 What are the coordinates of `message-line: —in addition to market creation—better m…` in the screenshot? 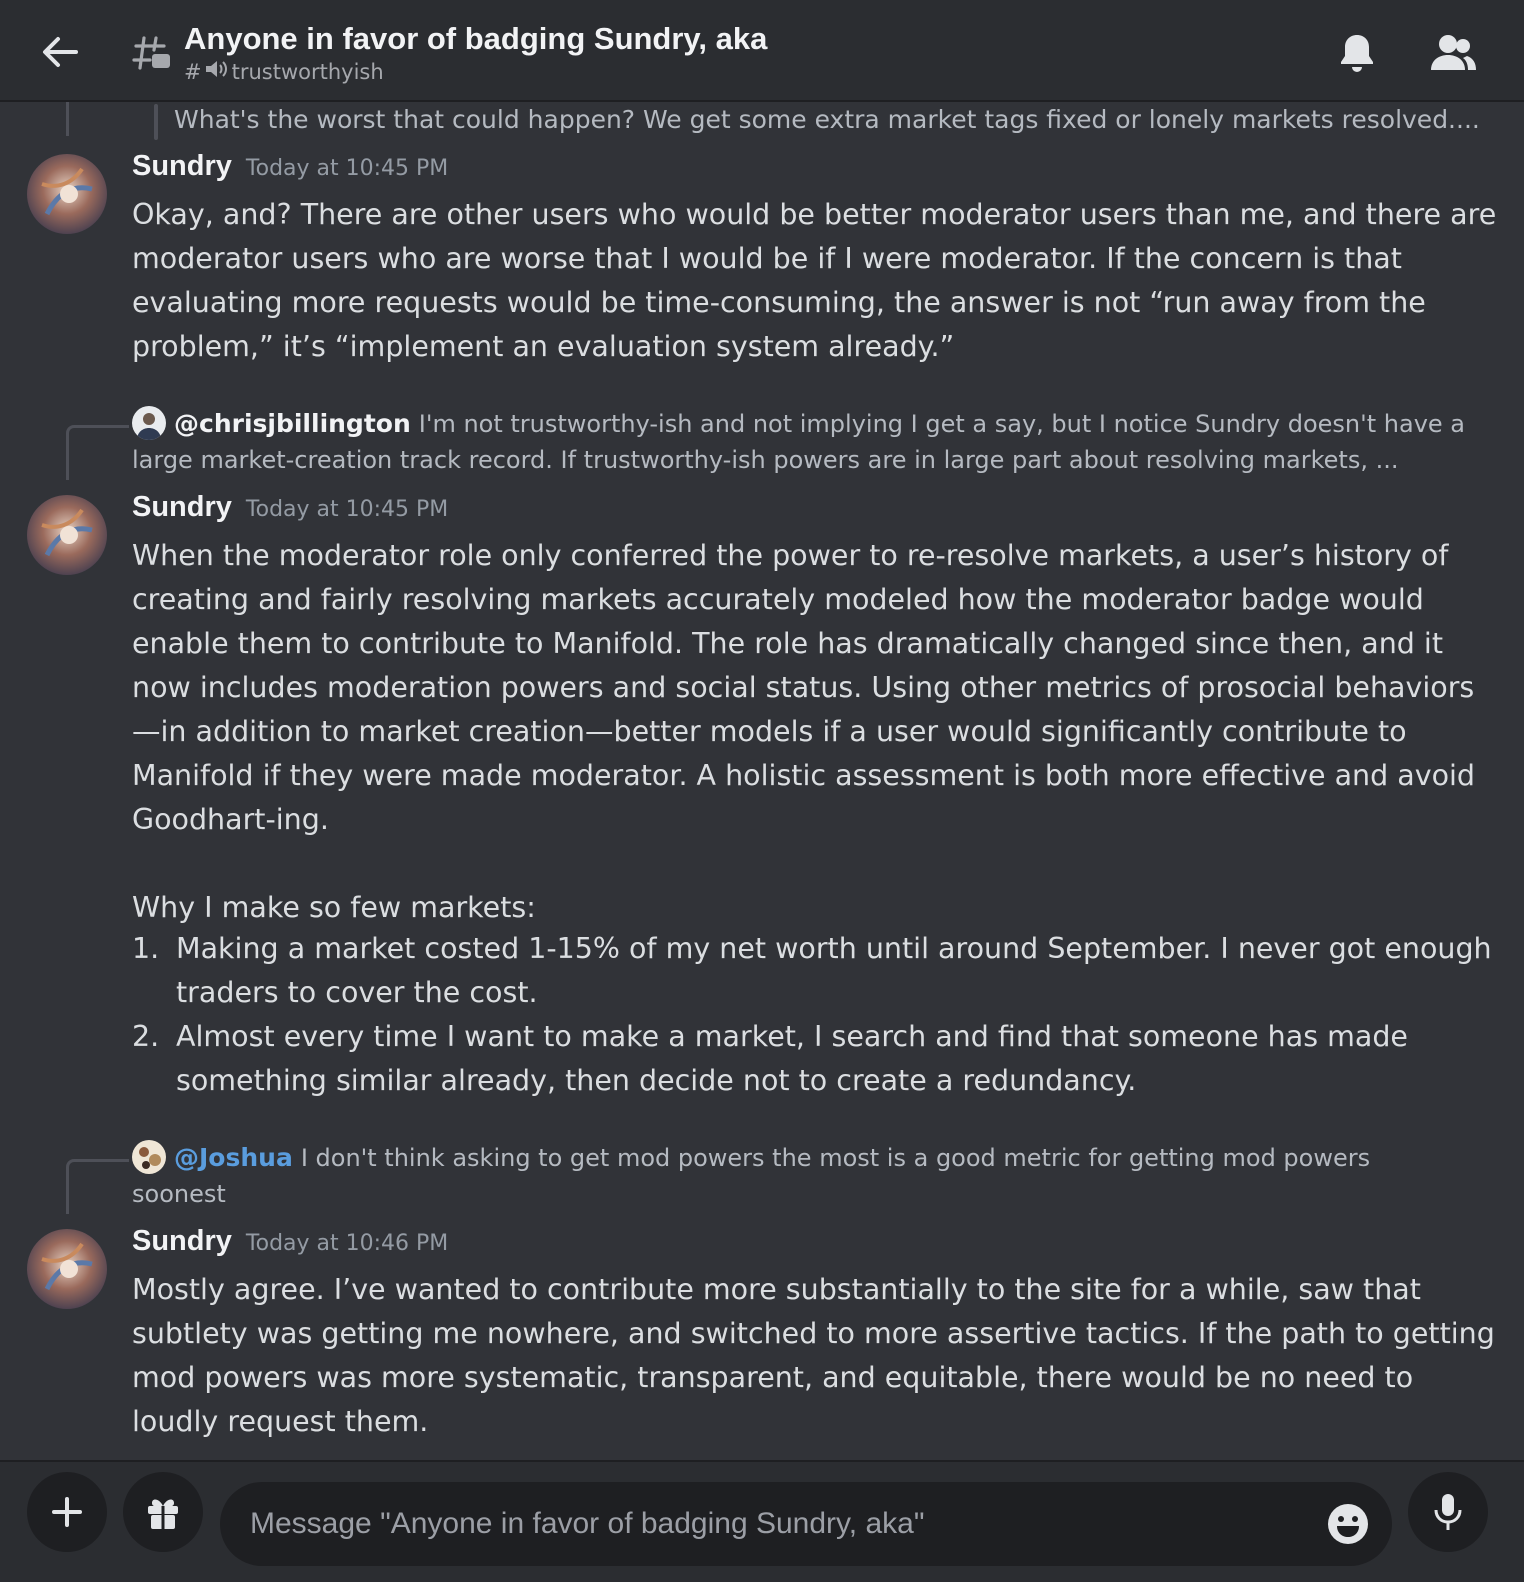 It's located at (769, 731).